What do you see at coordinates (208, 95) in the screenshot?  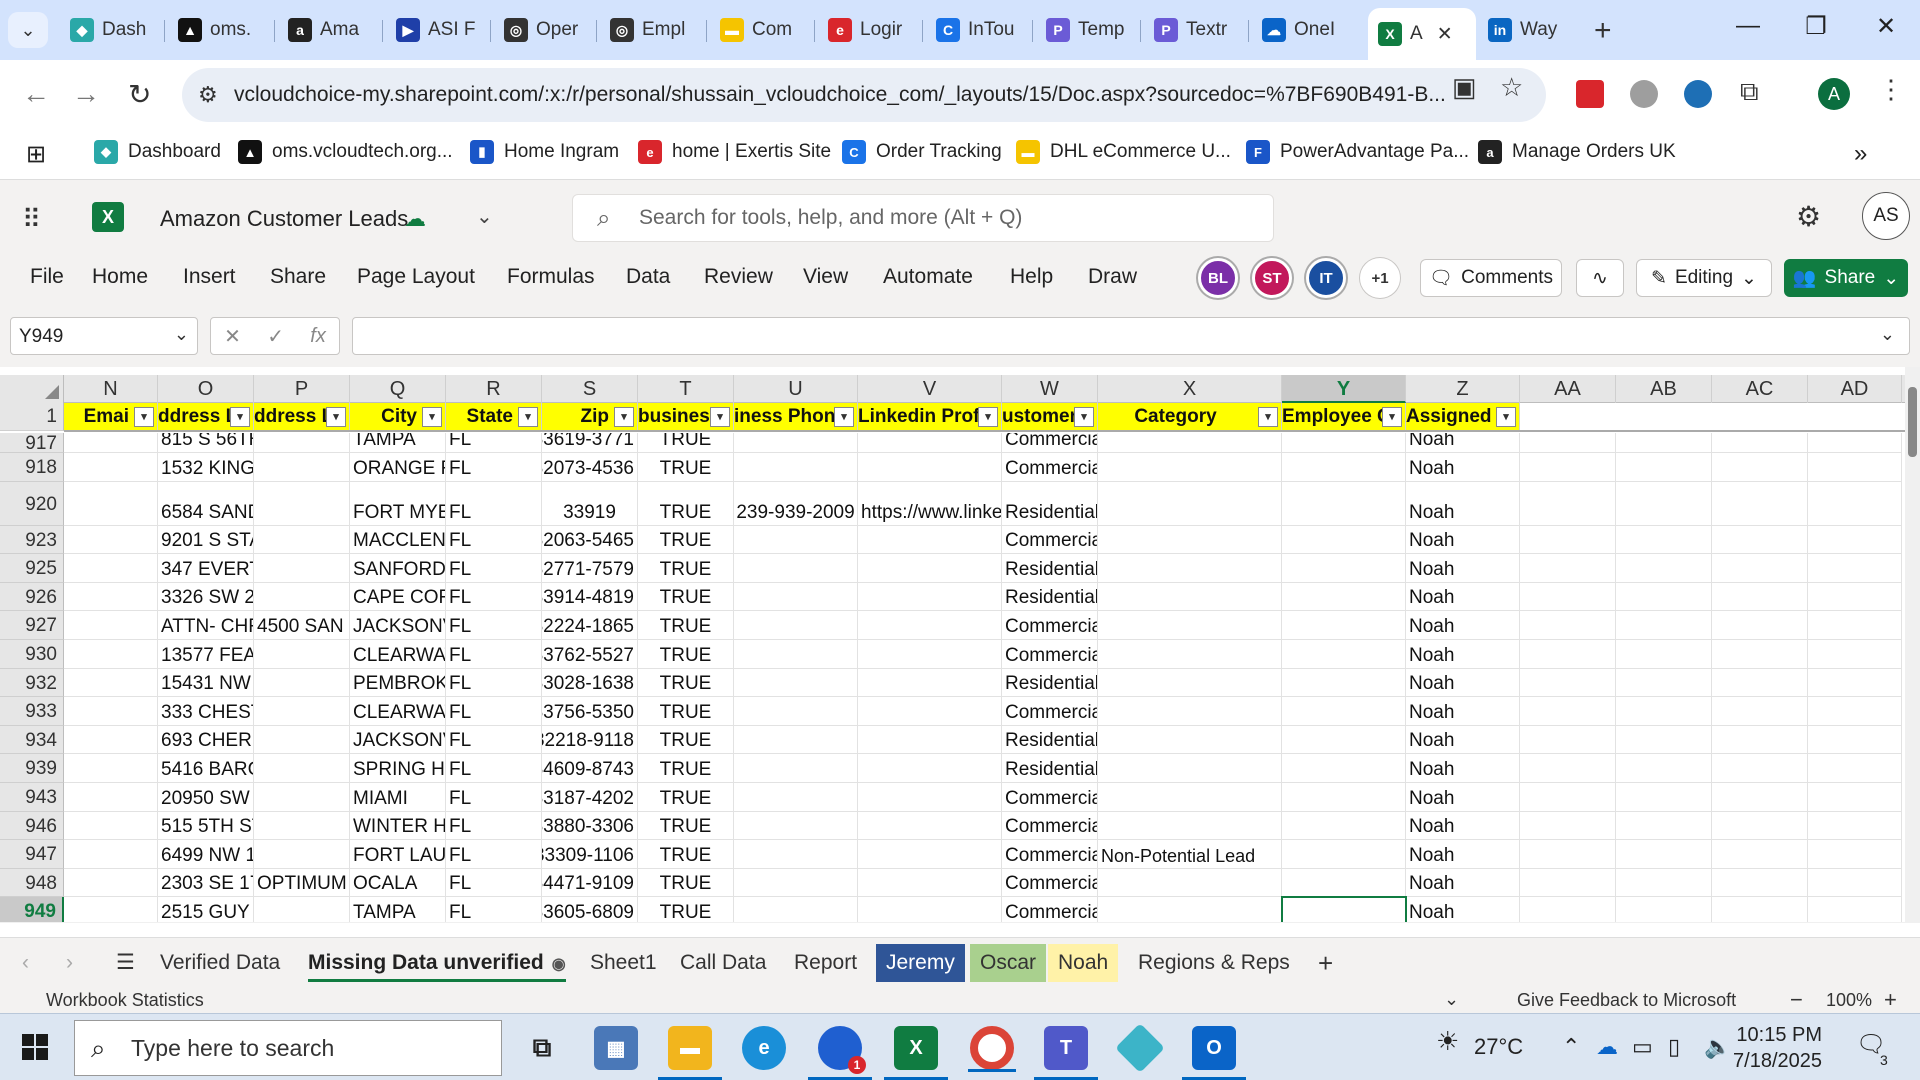 I see `site-info-icon: ⚙` at bounding box center [208, 95].